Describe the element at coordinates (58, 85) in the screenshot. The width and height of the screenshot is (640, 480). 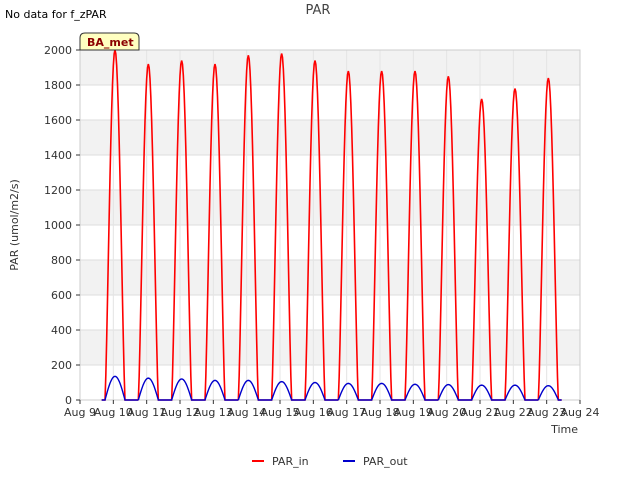
I see `y-tick-label: 1800` at that location.